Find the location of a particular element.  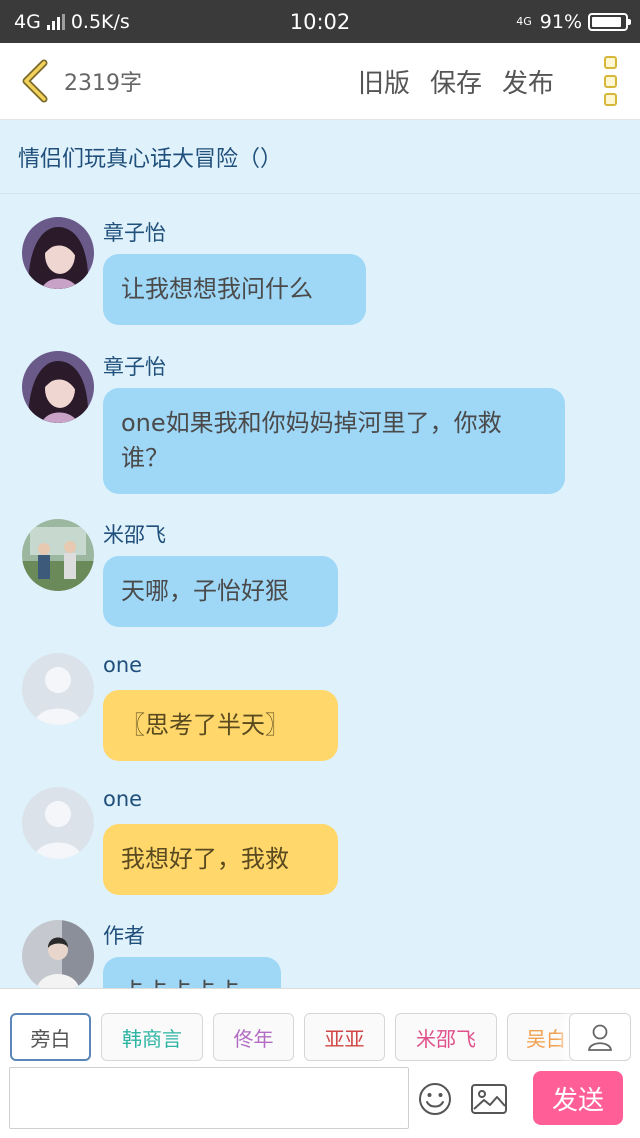

character-chips: 旁白 韩商言 佟年 亚亚 米邵飞 吴白 is located at coordinates (293, 1037).